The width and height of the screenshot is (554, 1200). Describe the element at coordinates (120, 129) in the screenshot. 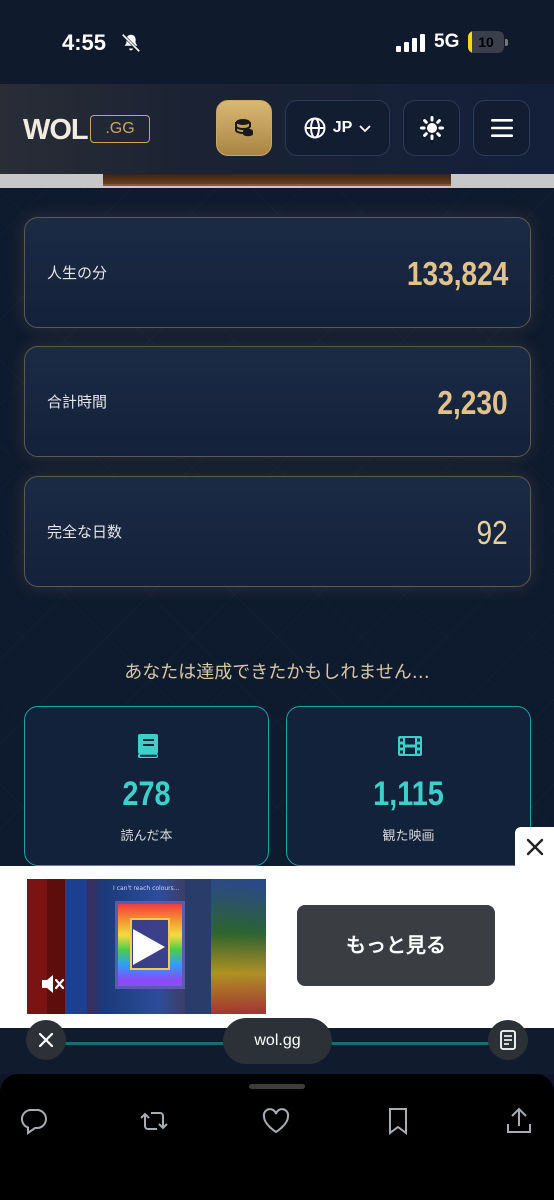

I see `logo-badge: .GG` at that location.